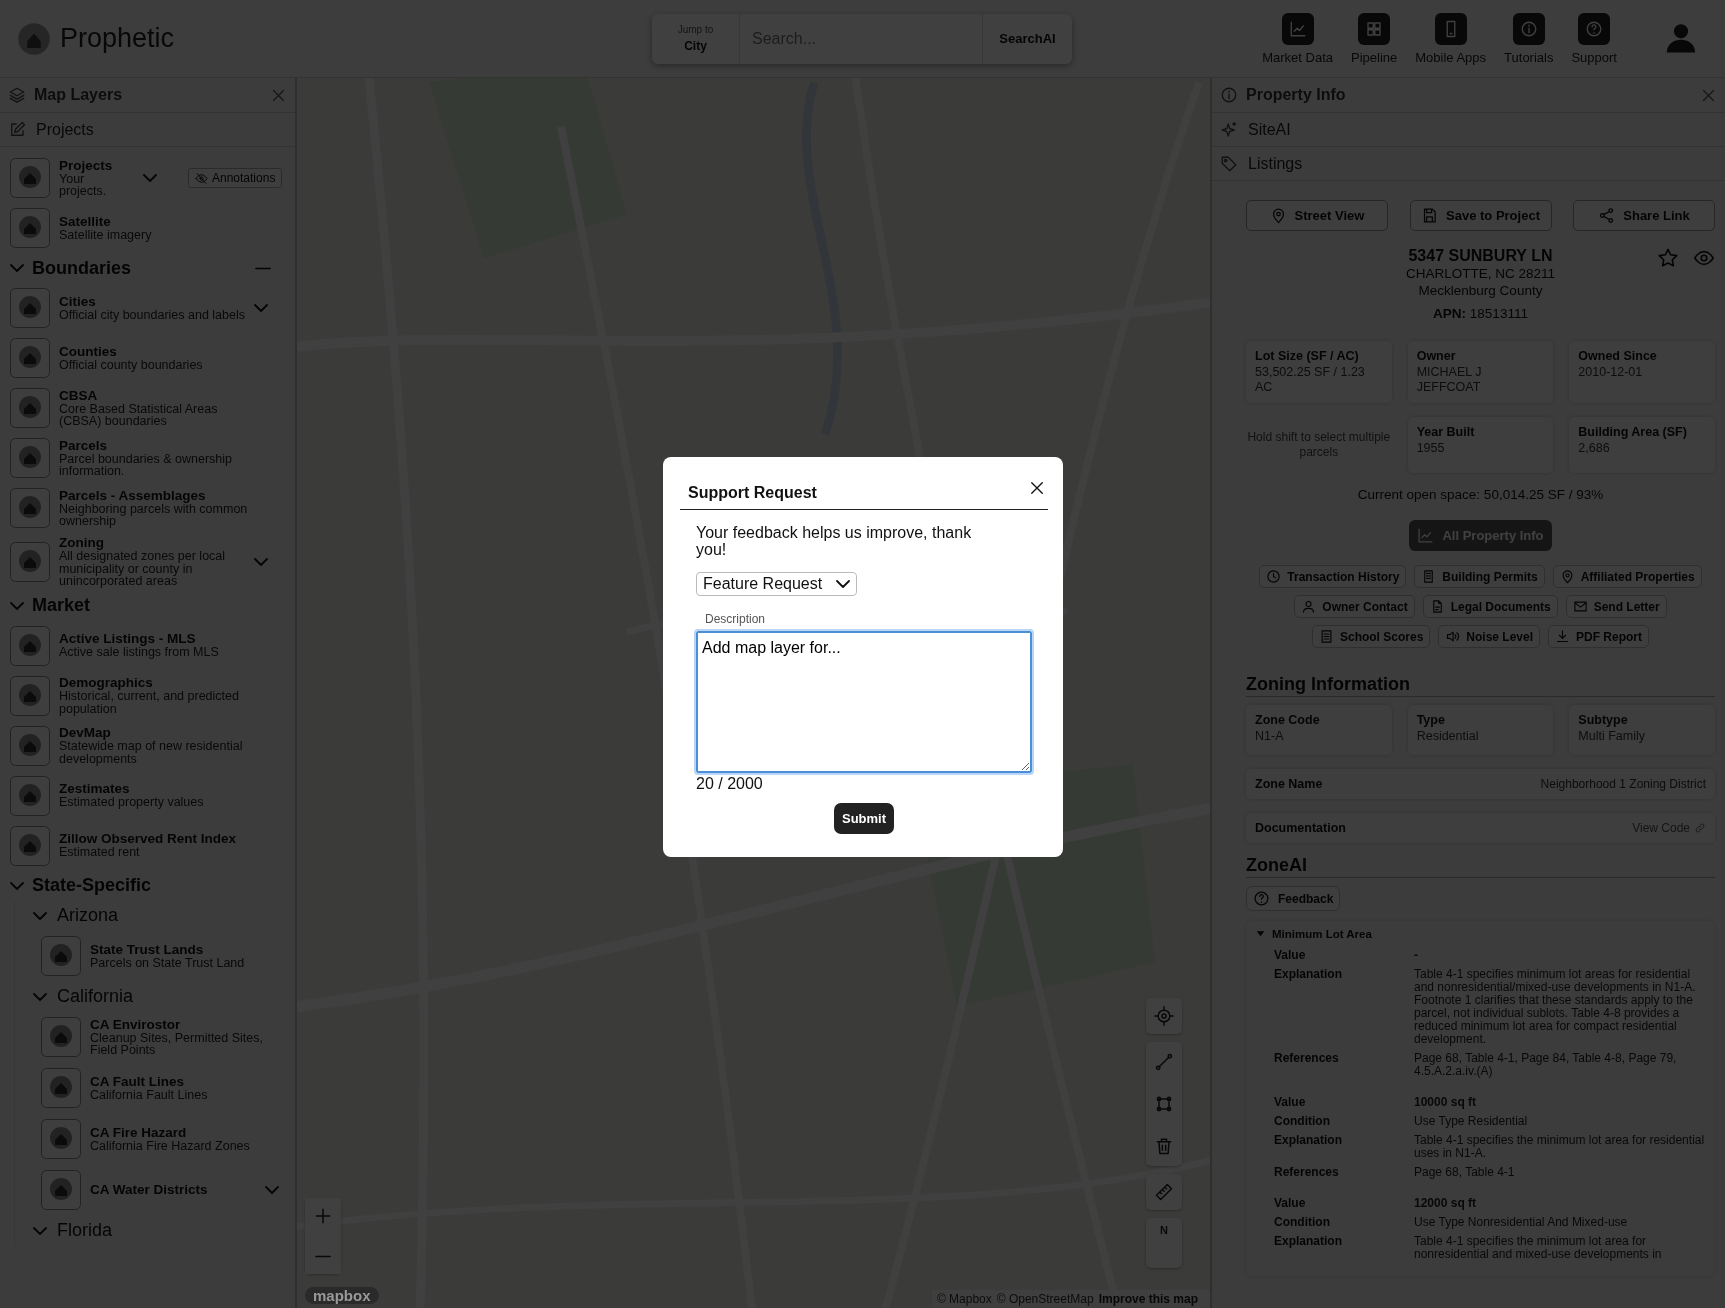 The image size is (1725, 1308). I want to click on detail-value: -, so click(1416, 955).